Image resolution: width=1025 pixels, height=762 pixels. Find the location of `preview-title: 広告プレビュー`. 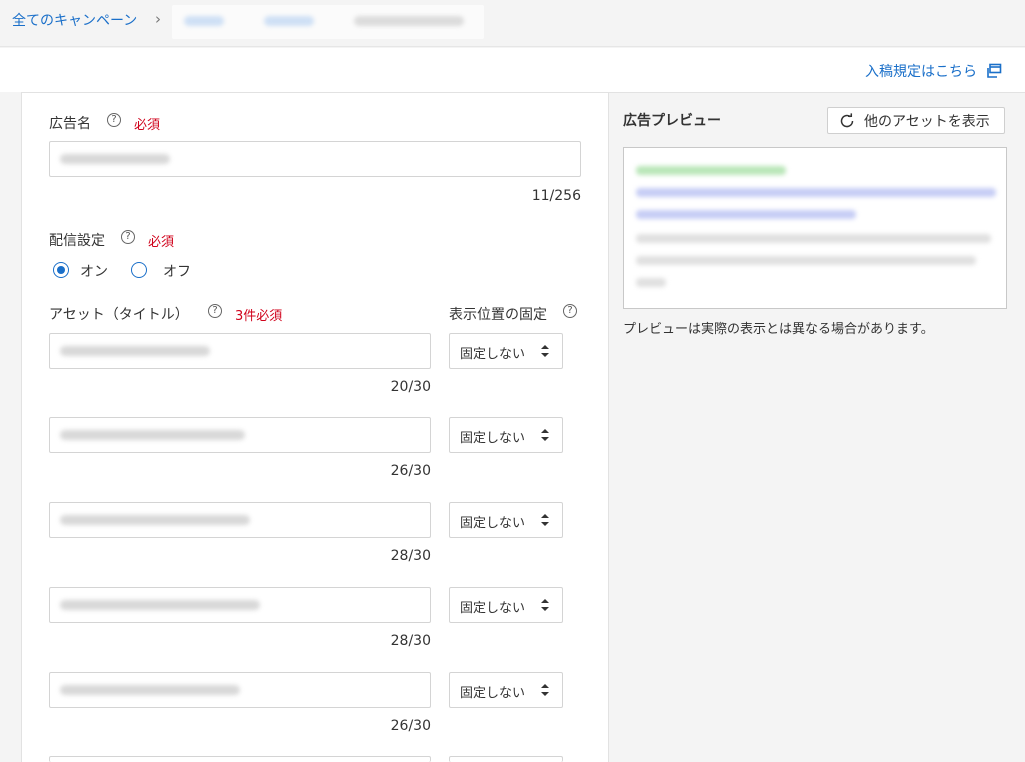

preview-title: 広告プレビュー is located at coordinates (672, 121).